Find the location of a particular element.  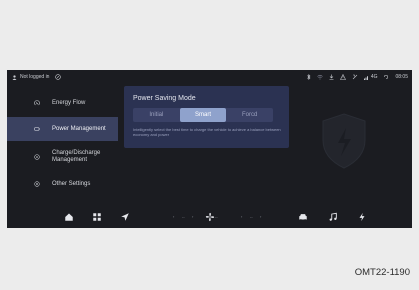

music-icon is located at coordinates (333, 217).